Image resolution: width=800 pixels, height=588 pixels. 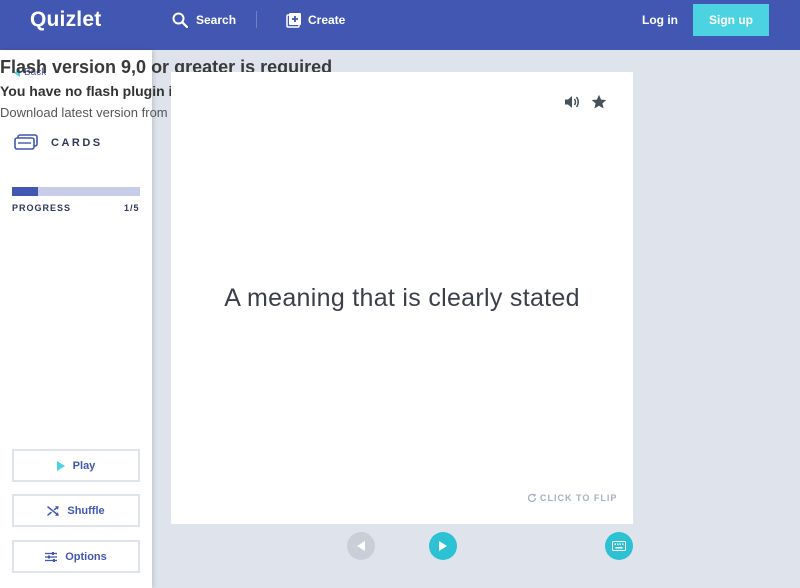 What do you see at coordinates (216, 20) in the screenshot?
I see `search-label: Search` at bounding box center [216, 20].